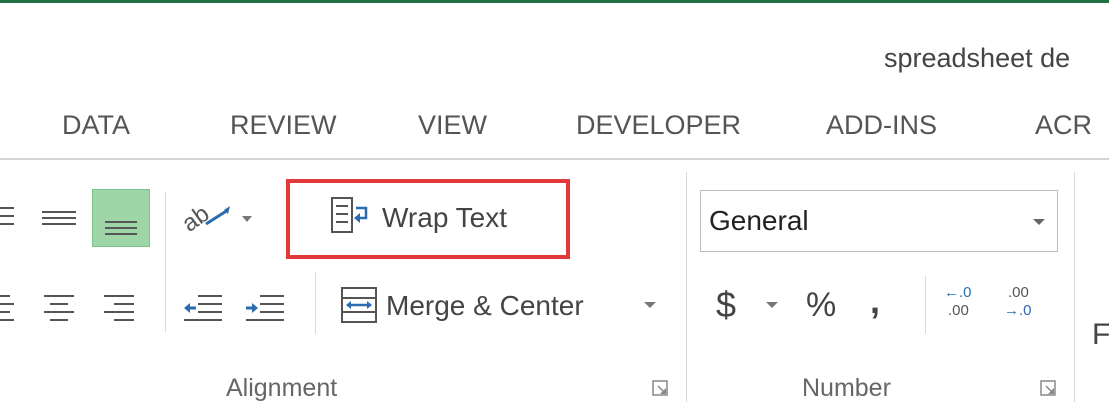 This screenshot has width=1109, height=409. I want to click on orientation-icon: ab, so click(218, 218).